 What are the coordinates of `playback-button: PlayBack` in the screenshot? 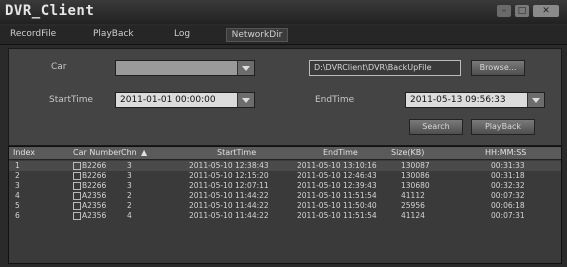 It's located at (503, 127).